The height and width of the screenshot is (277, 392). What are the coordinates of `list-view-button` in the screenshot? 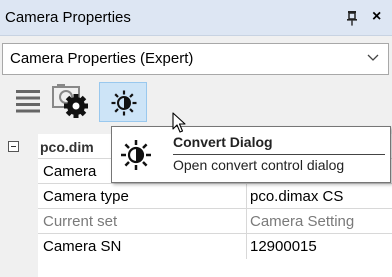 It's located at (28, 100).